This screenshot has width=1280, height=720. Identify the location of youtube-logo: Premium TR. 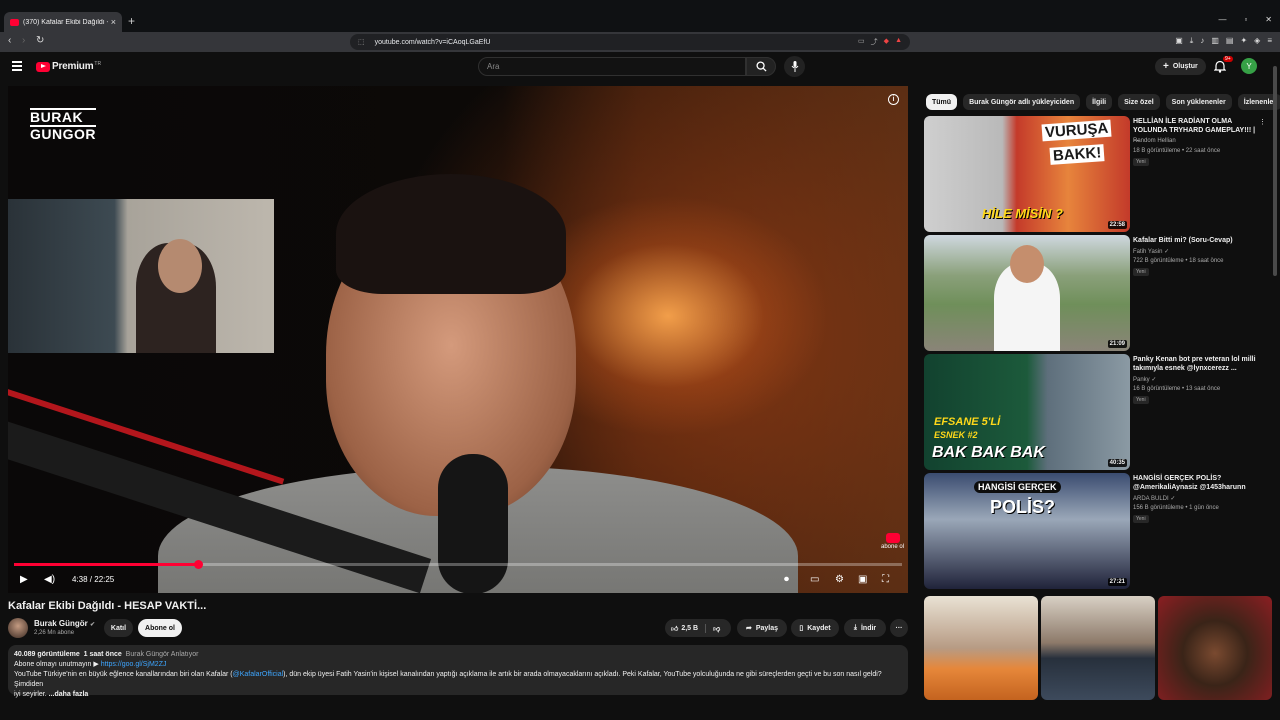
(68, 66).